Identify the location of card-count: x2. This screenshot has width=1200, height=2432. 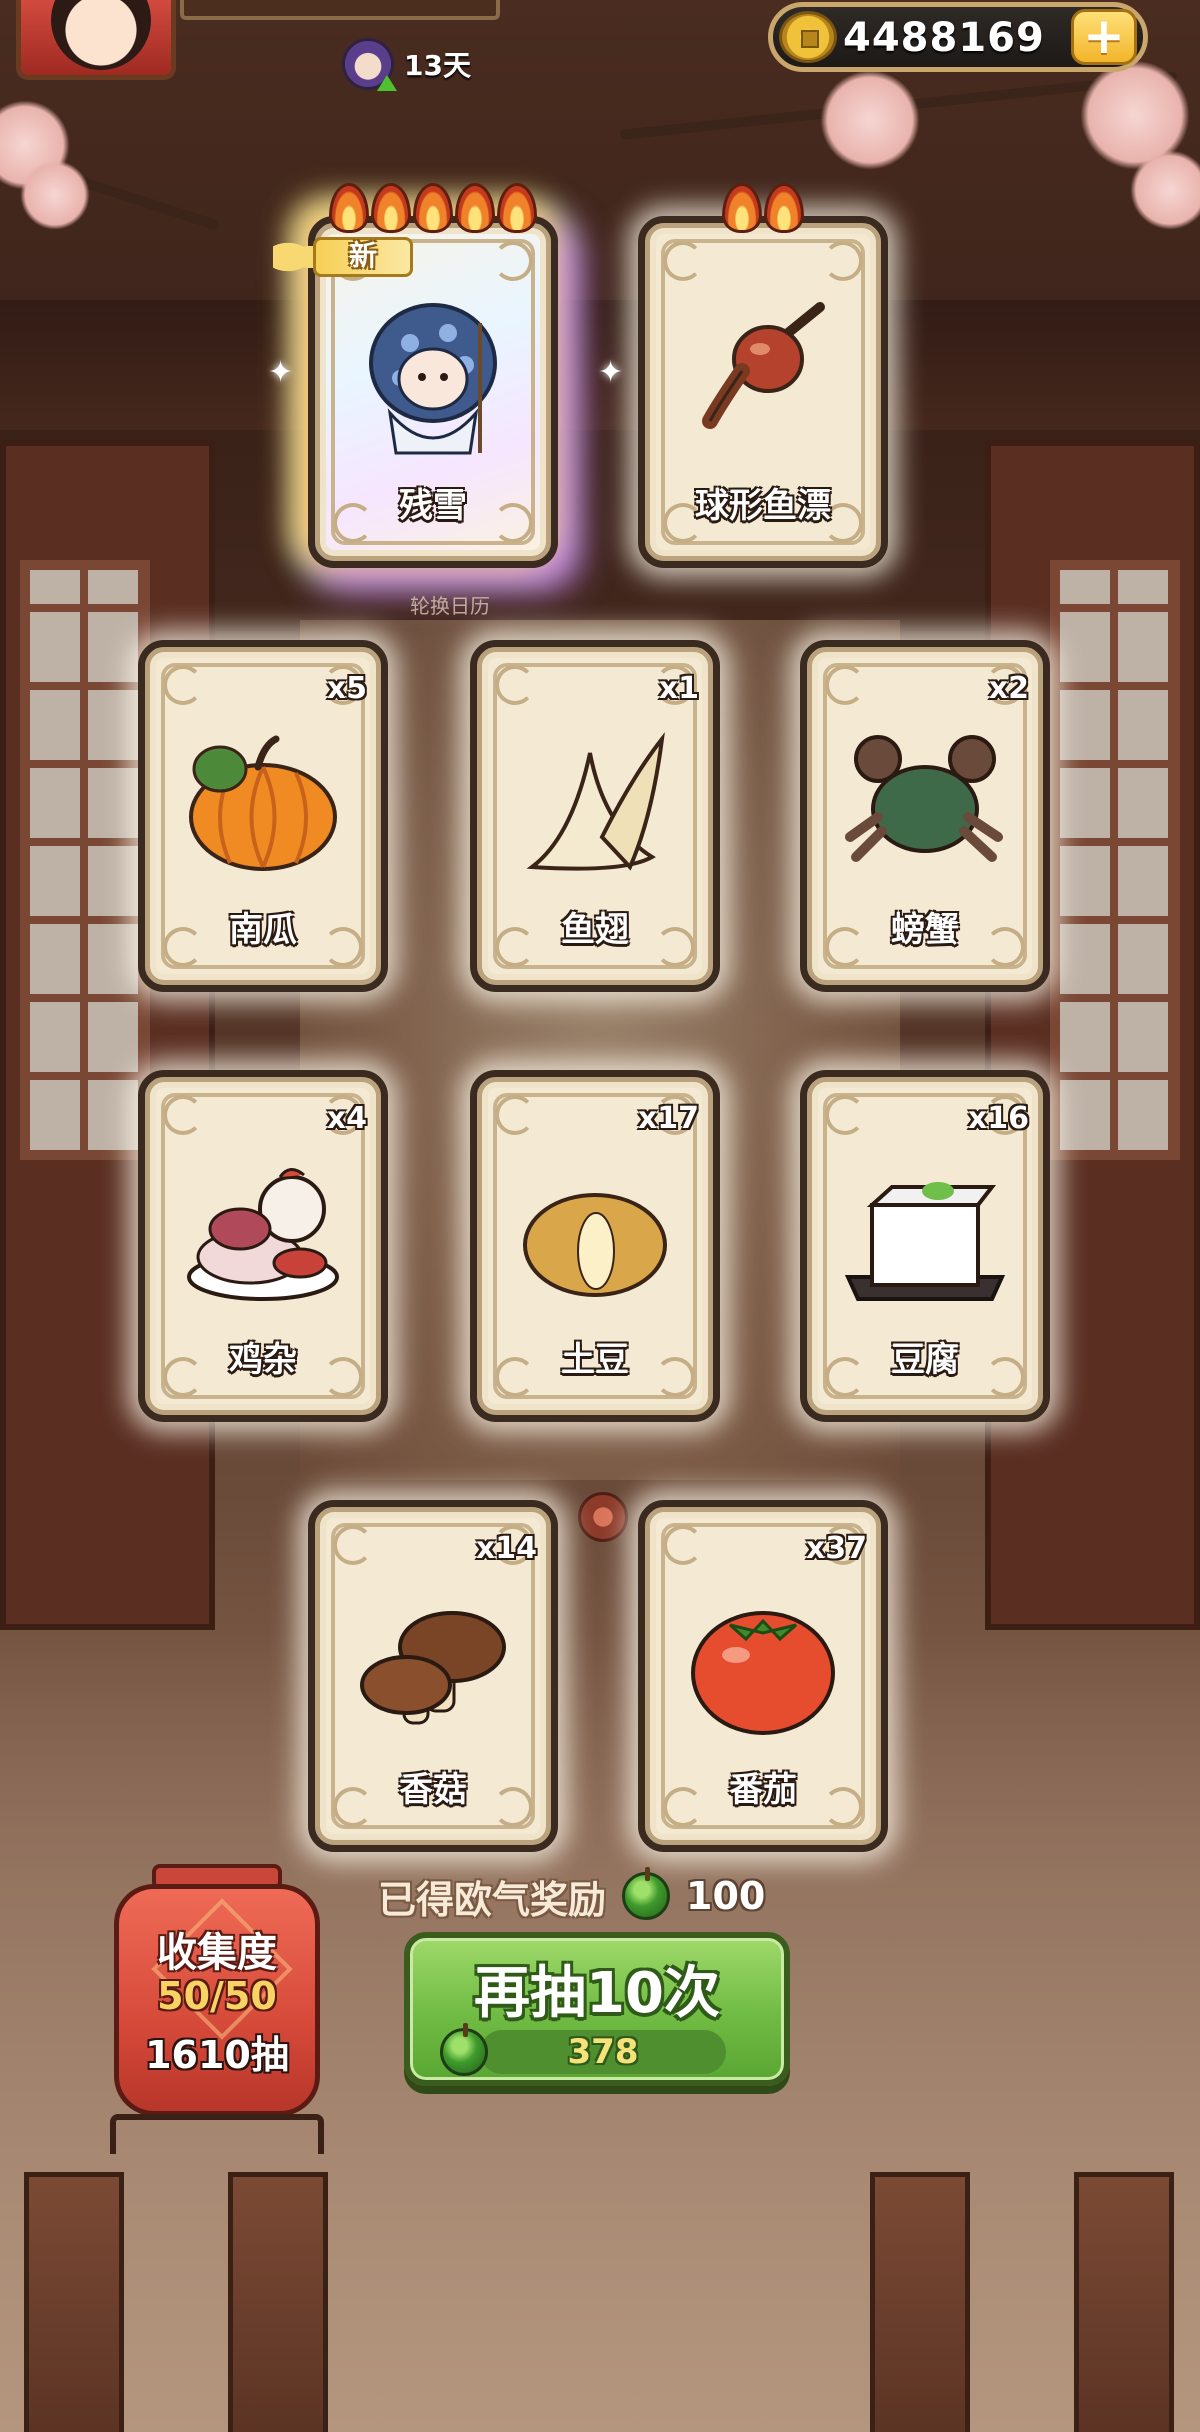
(1008, 688).